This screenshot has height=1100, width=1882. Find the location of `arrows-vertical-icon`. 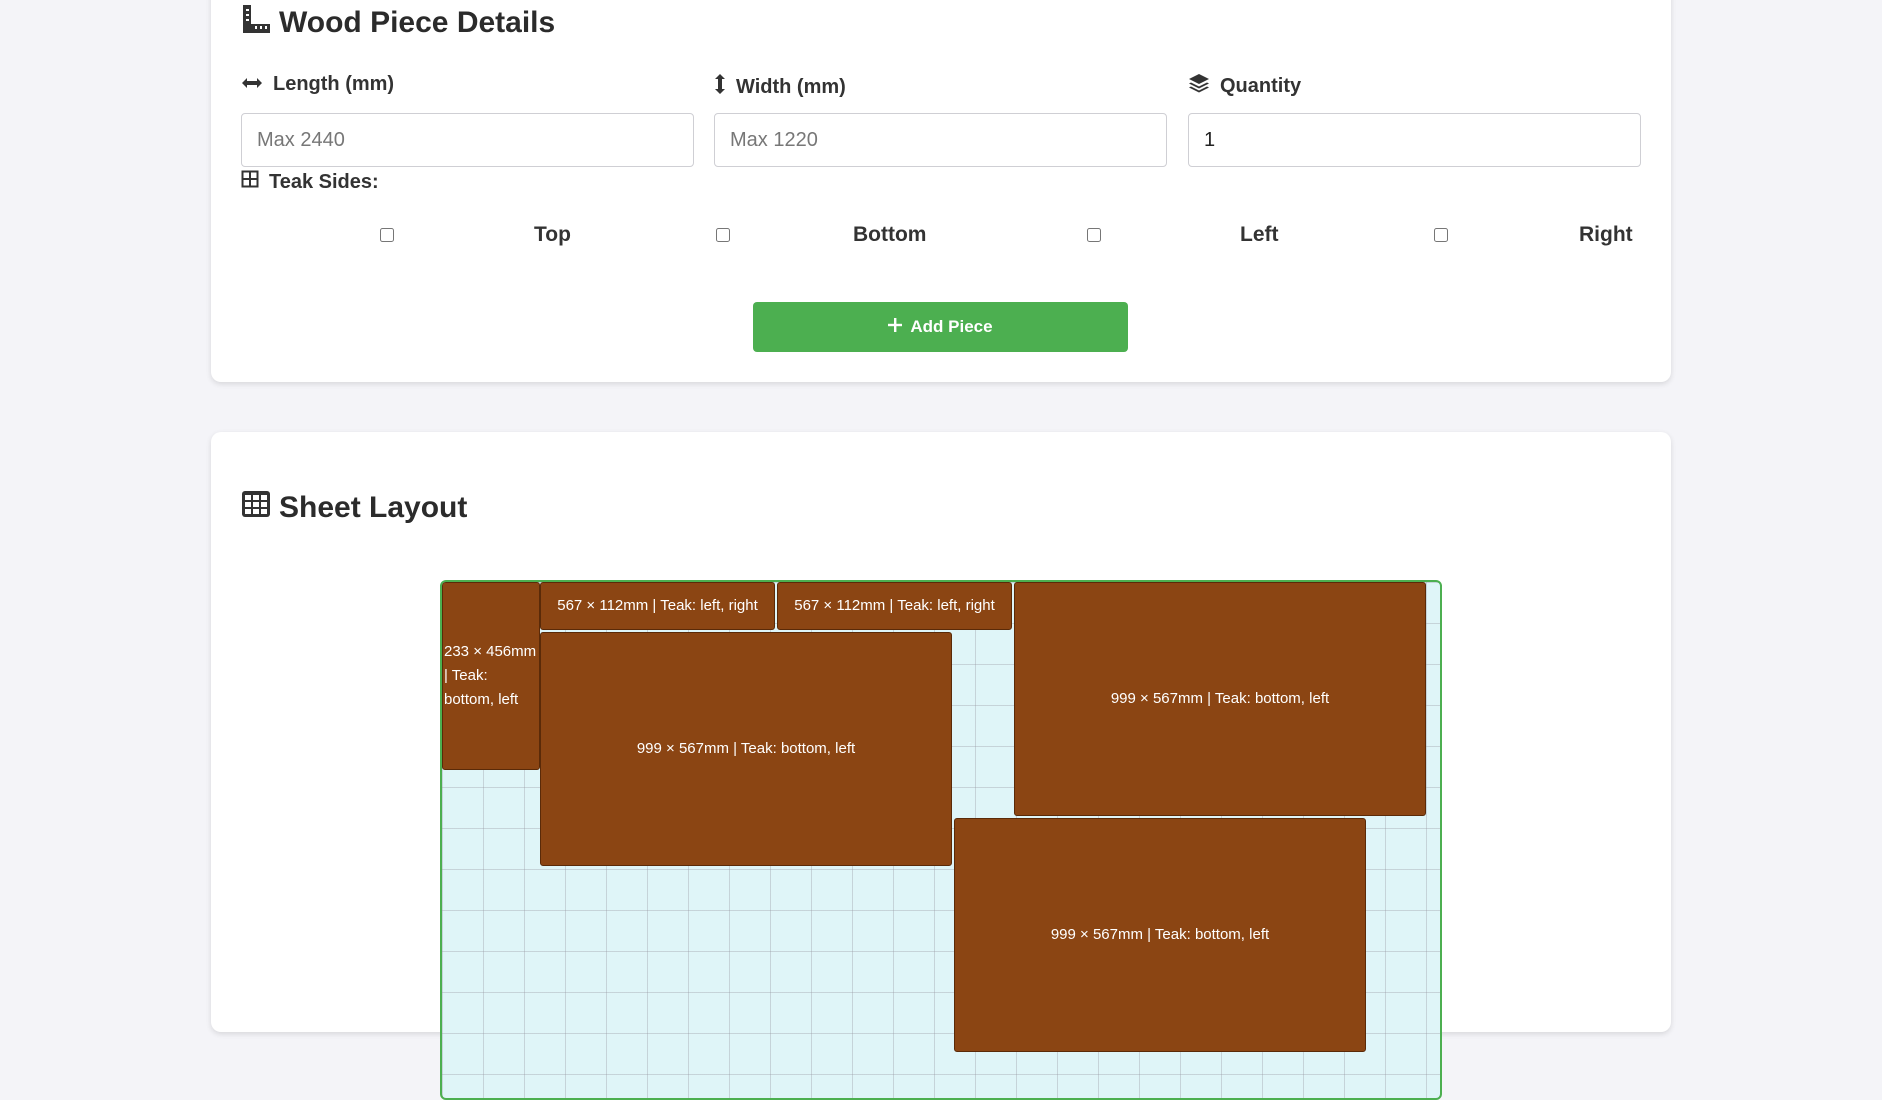

arrows-vertical-icon is located at coordinates (725, 87).